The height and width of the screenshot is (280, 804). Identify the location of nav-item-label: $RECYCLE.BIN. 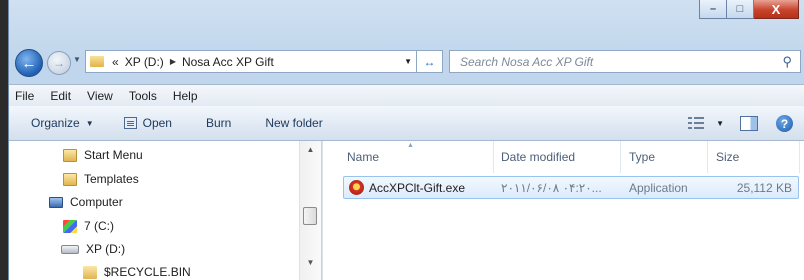
(147, 272).